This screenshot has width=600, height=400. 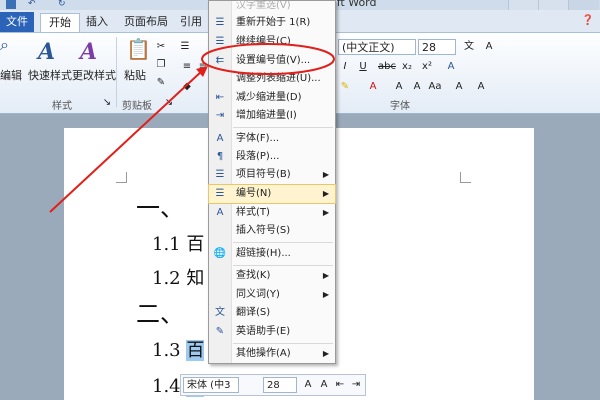 What do you see at coordinates (178, 277) in the screenshot?
I see `heading-1-2: 1.2 知` at bounding box center [178, 277].